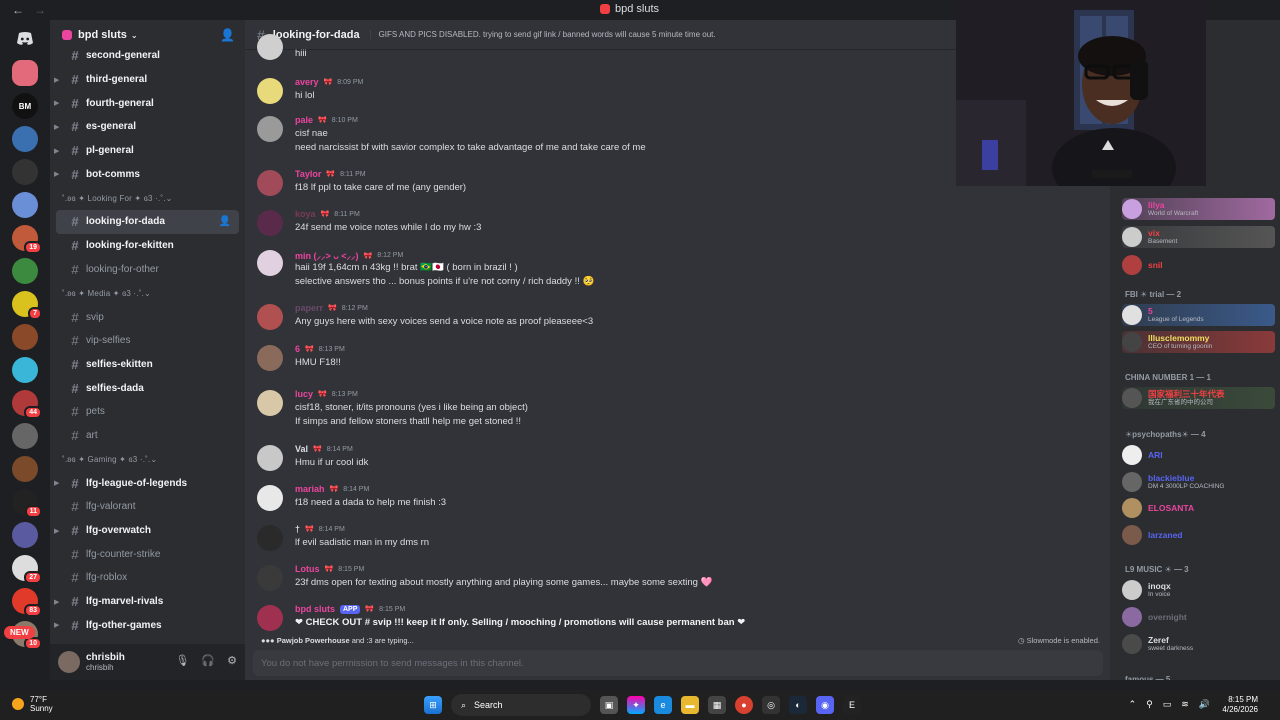 The image size is (1280, 720). I want to click on channel-item-es-general: ▶ # es-general, so click(146, 127).